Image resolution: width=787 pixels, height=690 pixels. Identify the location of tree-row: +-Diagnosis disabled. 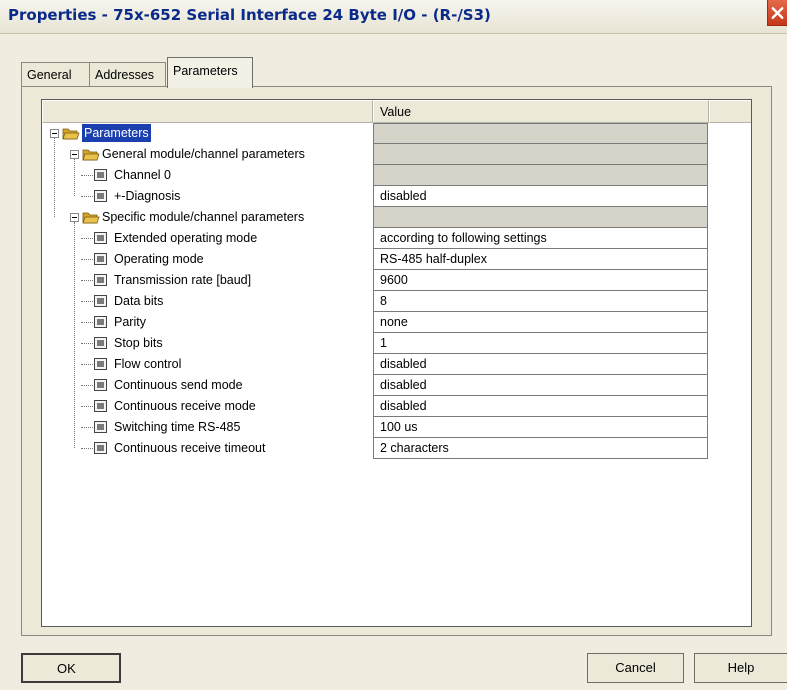
(396, 196).